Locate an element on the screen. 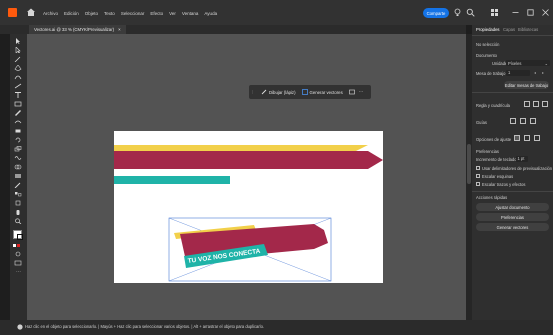 The image size is (553, 335). artboard-select-value: 1 is located at coordinates (509, 72).